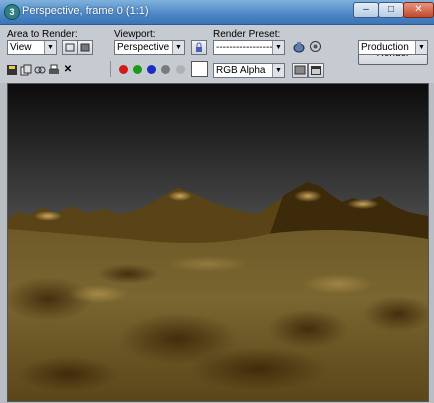  Describe the element at coordinates (110, 69) in the screenshot. I see `toolbar-separator` at that location.